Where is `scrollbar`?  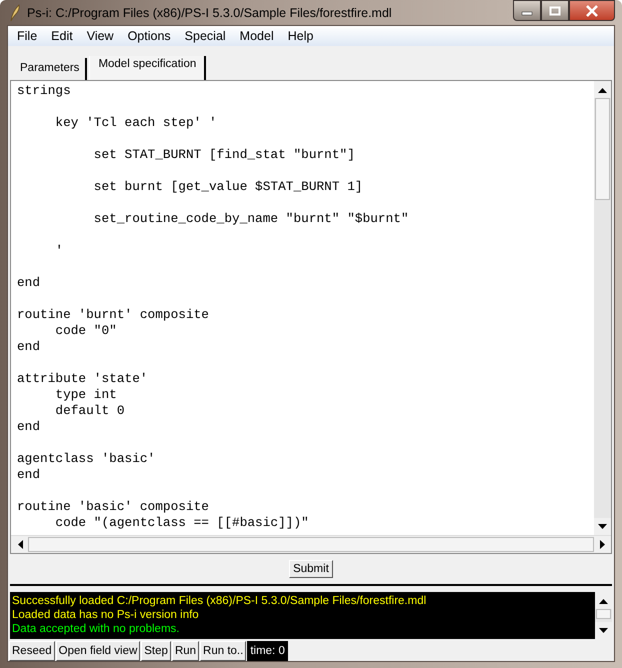
scrollbar is located at coordinates (311, 544).